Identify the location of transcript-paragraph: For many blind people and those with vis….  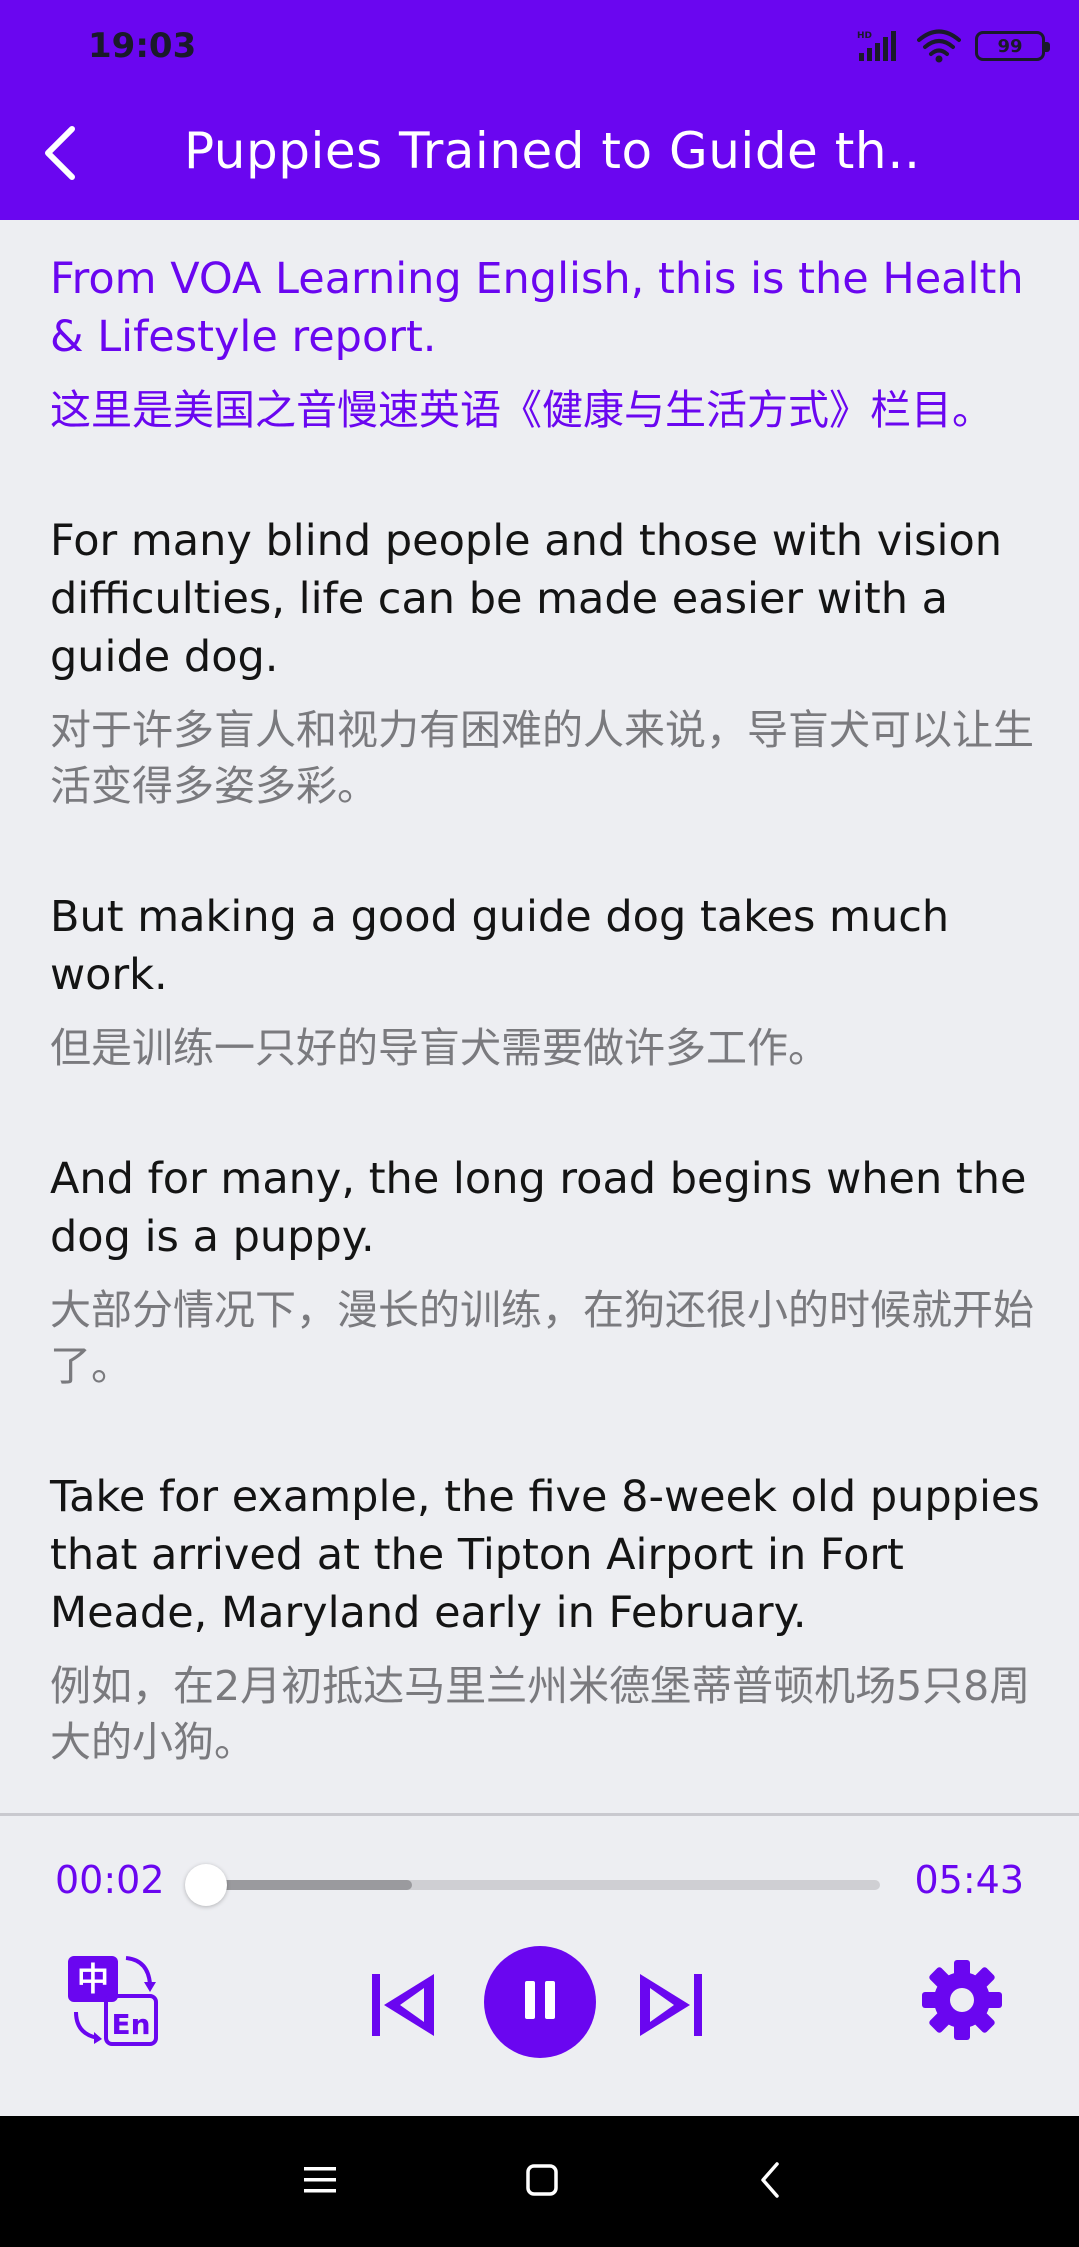
(550, 663).